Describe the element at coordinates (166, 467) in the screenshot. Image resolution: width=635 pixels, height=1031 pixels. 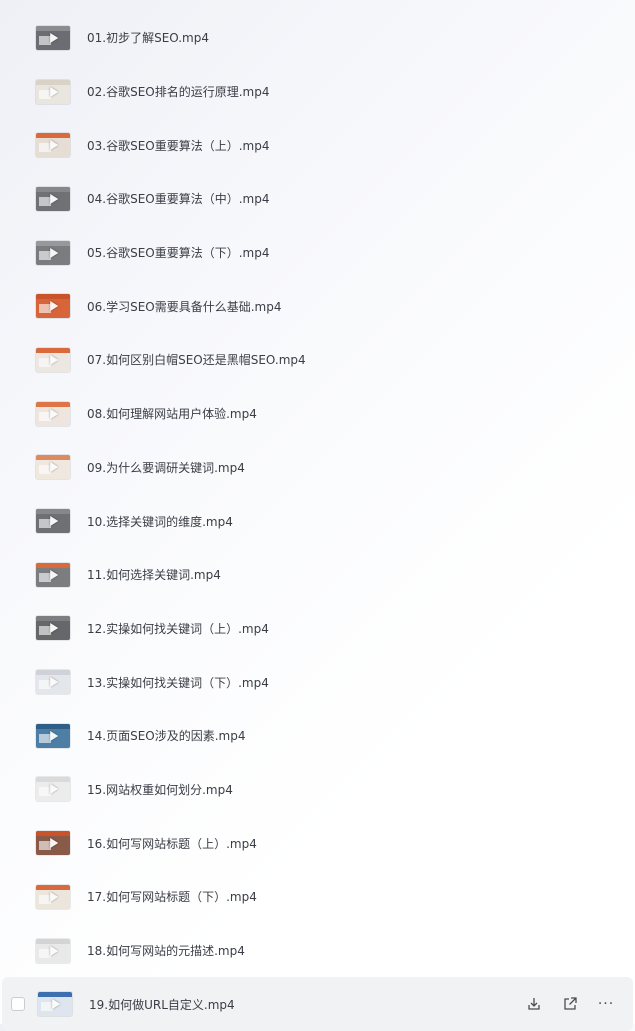
I see `file-name: 09.为什么要调研关键词.mp4` at that location.